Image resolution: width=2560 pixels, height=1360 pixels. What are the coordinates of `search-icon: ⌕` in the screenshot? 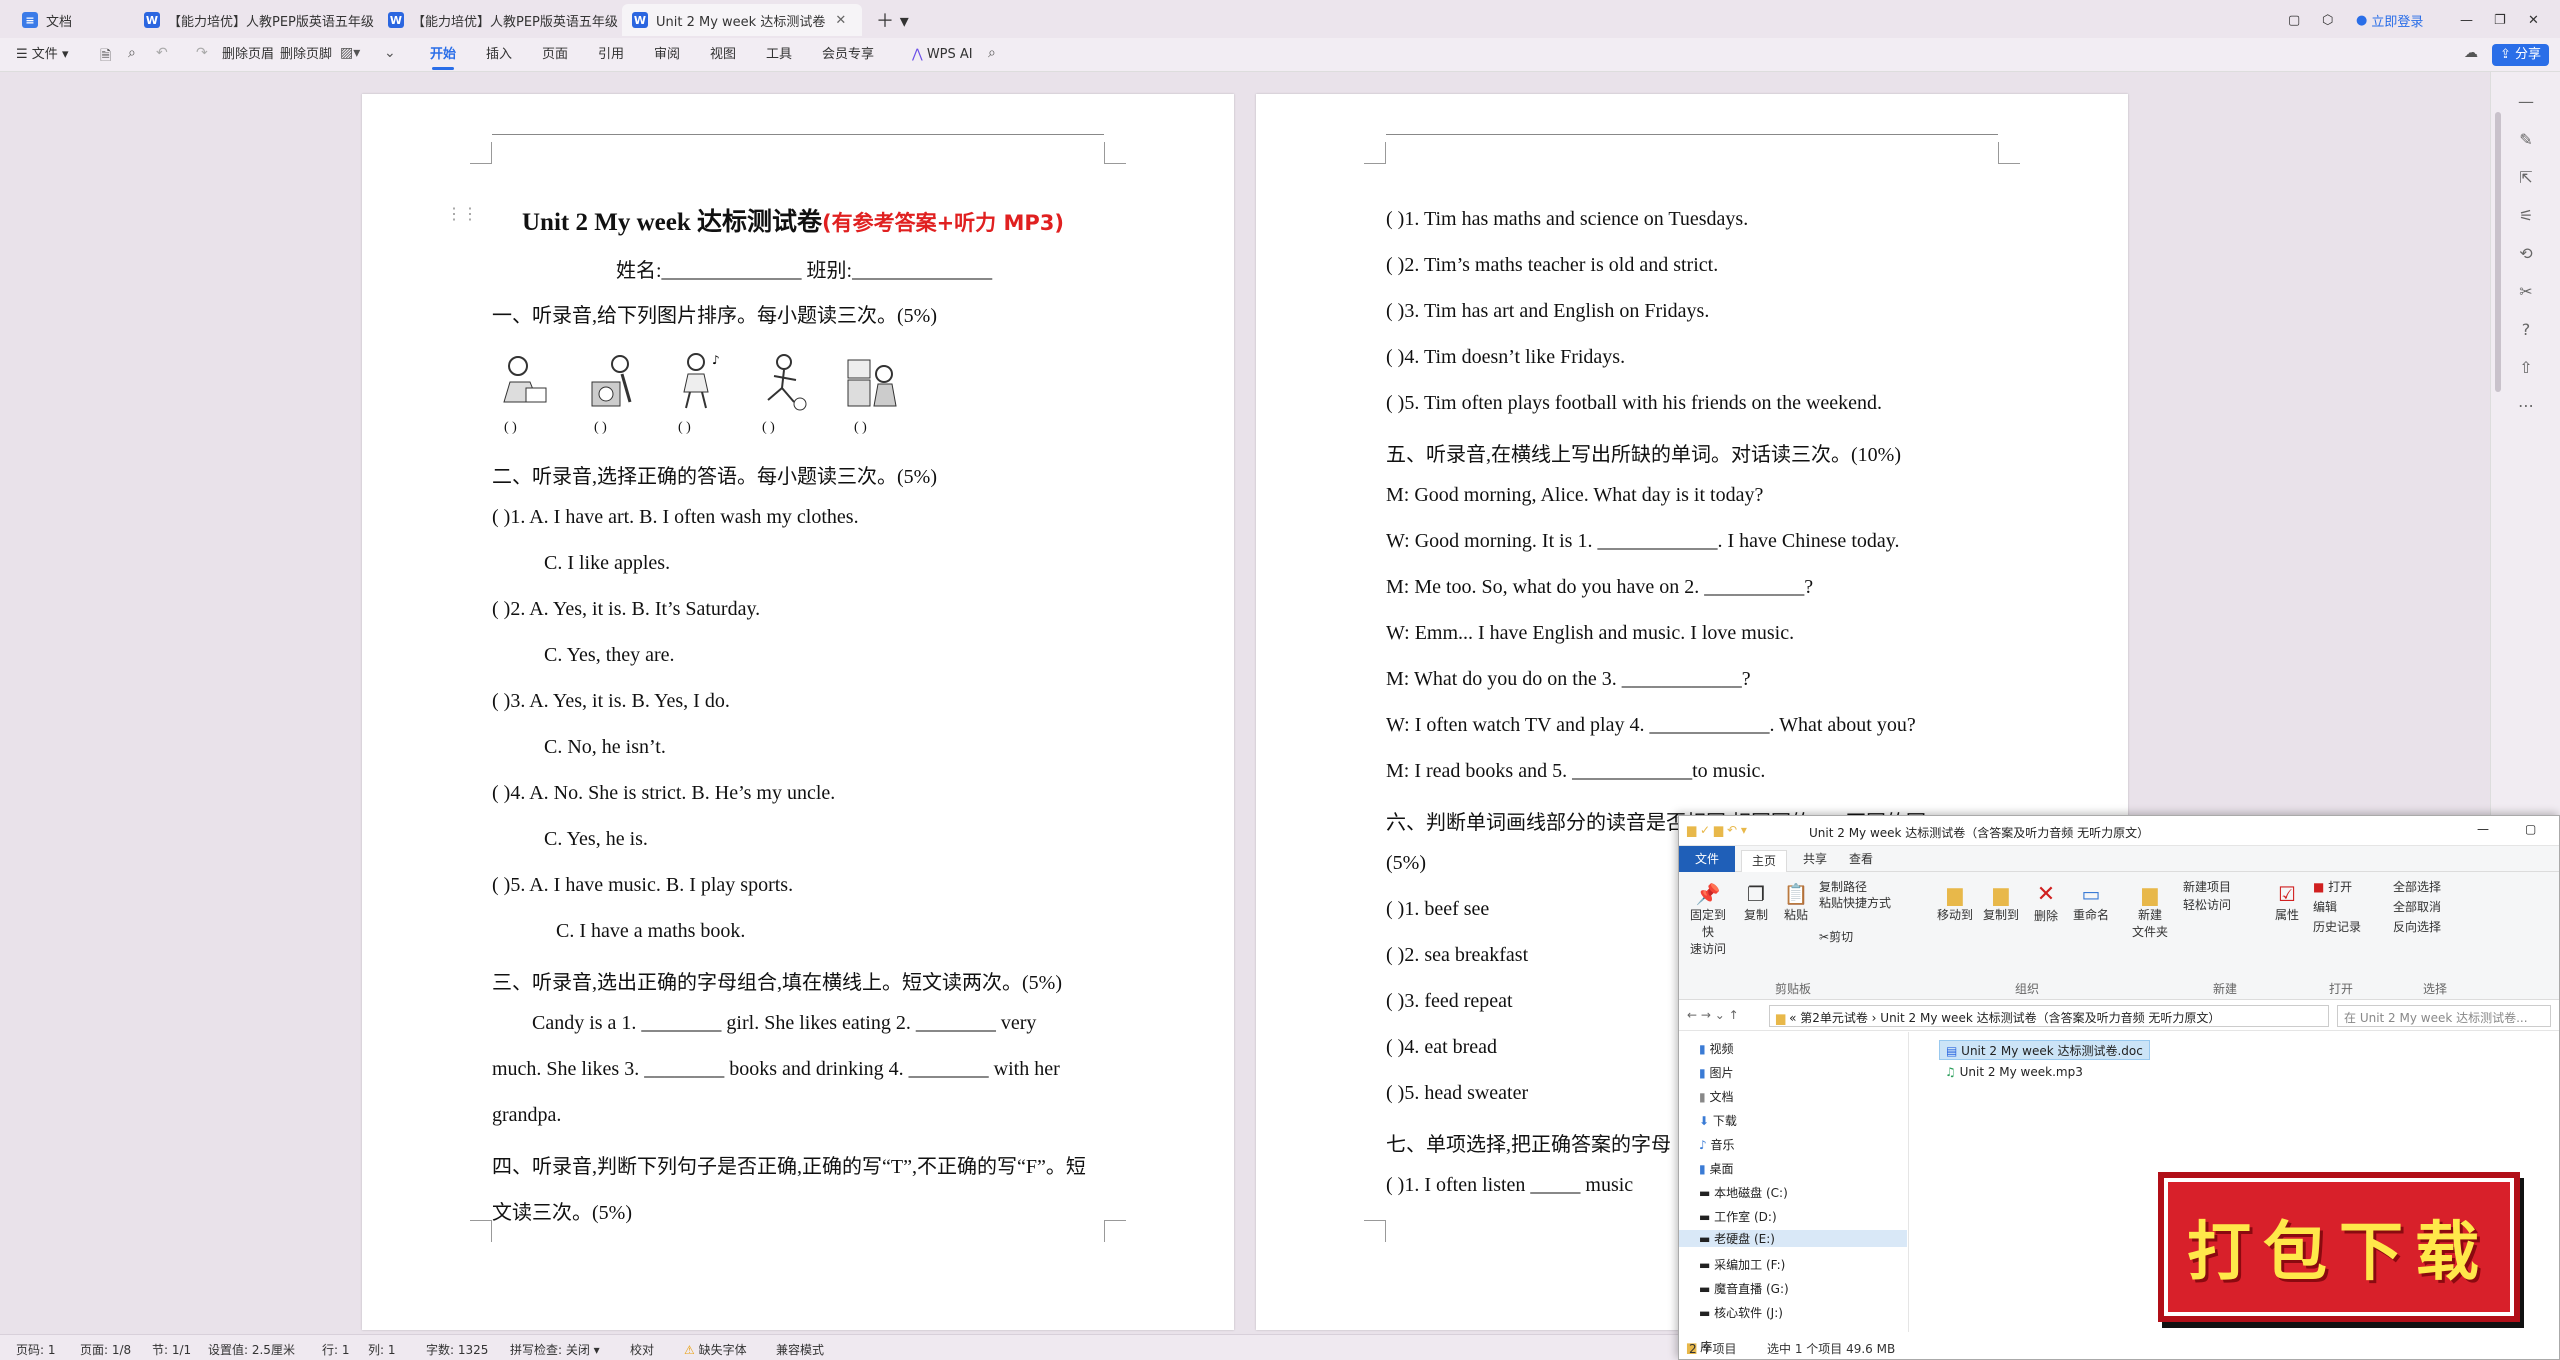 It's located at (992, 53).